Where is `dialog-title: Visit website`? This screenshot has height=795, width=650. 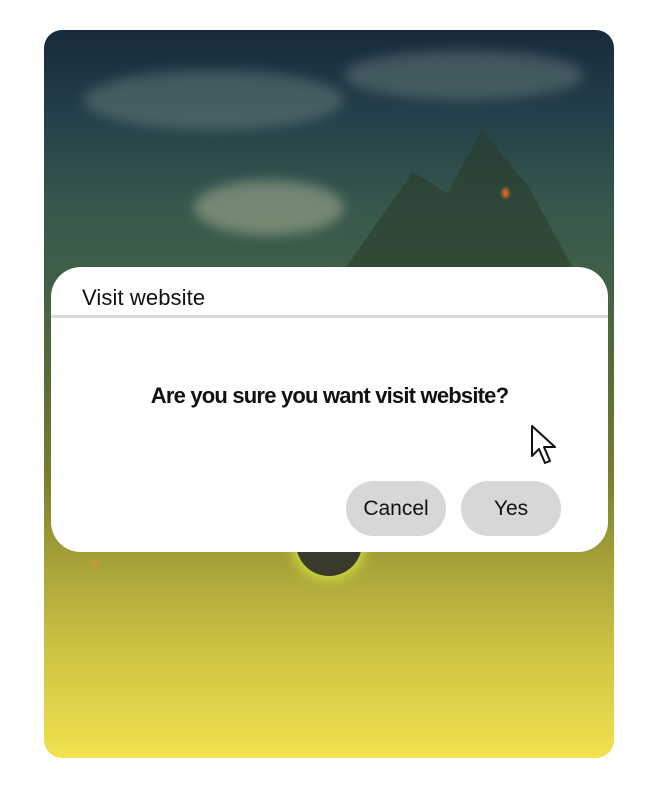 dialog-title: Visit website is located at coordinates (144, 297).